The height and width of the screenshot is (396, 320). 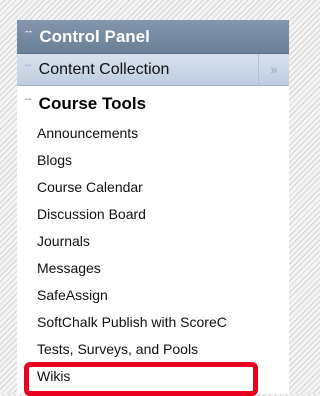 What do you see at coordinates (153, 322) in the screenshot?
I see `course-tool-softchalk: SoftChalk Publish with ScoreC` at bounding box center [153, 322].